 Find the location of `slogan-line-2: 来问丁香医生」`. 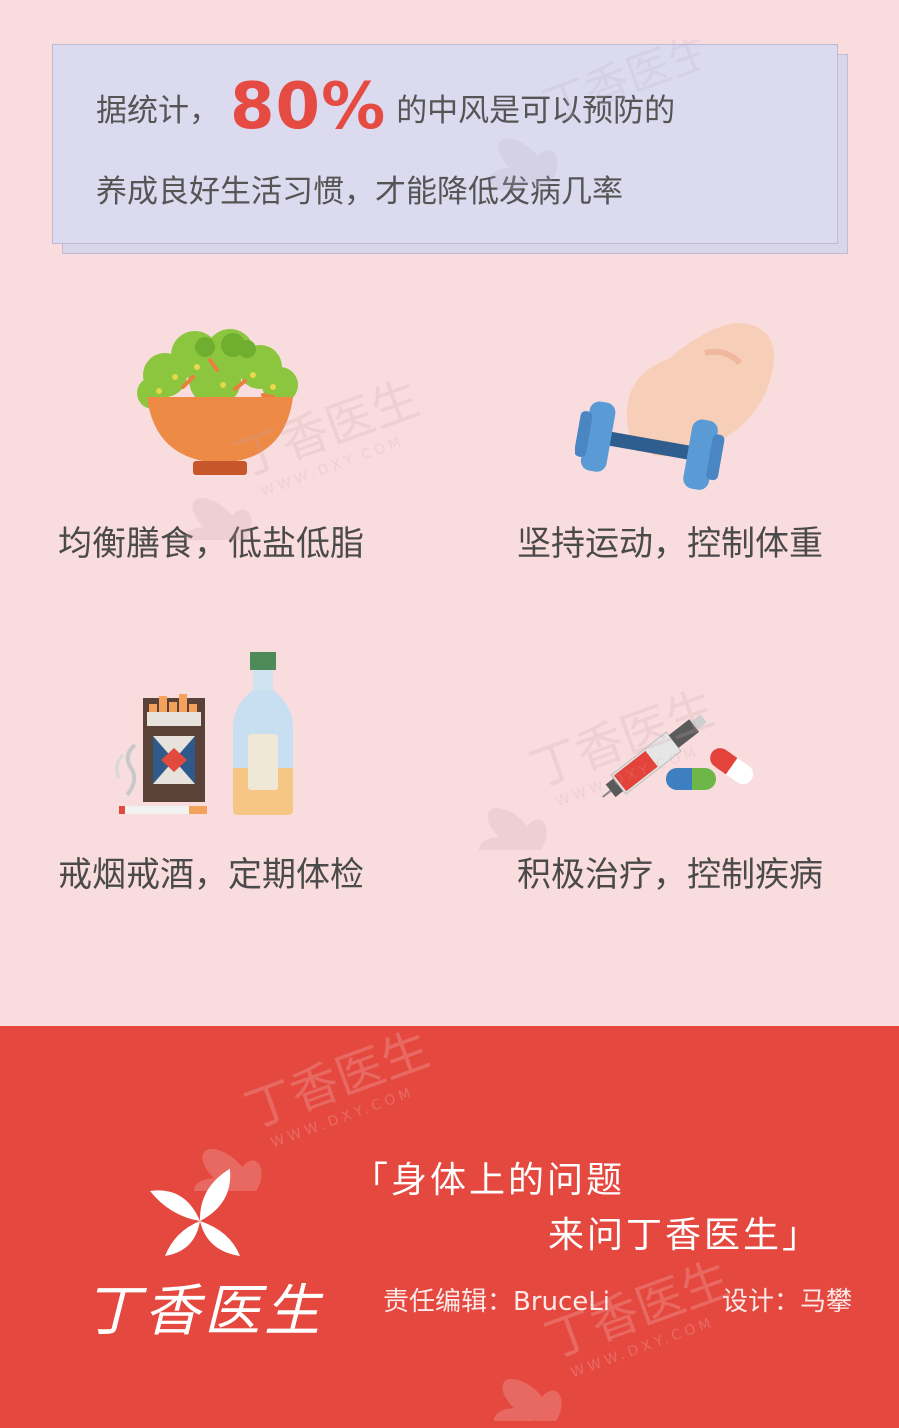

slogan-line-2: 来问丁香医生」 is located at coordinates (685, 1235).